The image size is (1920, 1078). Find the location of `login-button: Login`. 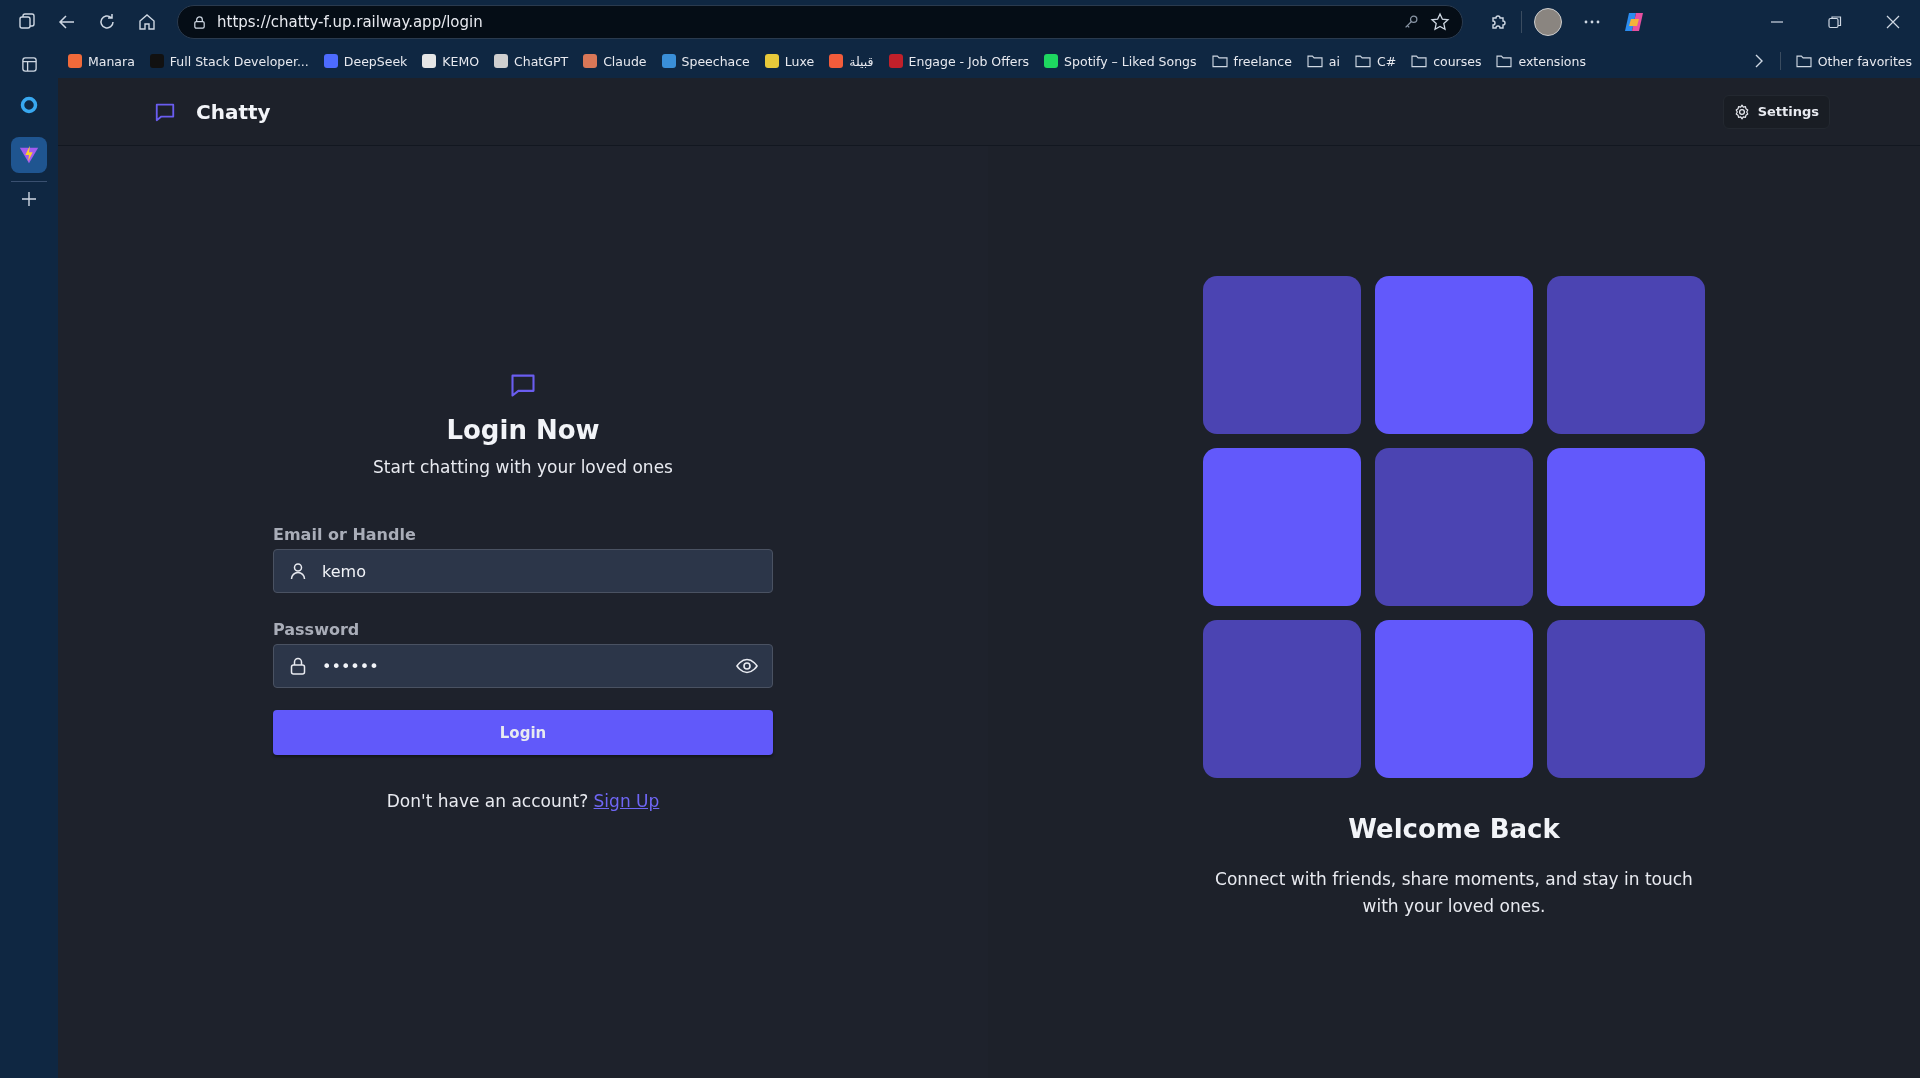

login-button: Login is located at coordinates (523, 732).